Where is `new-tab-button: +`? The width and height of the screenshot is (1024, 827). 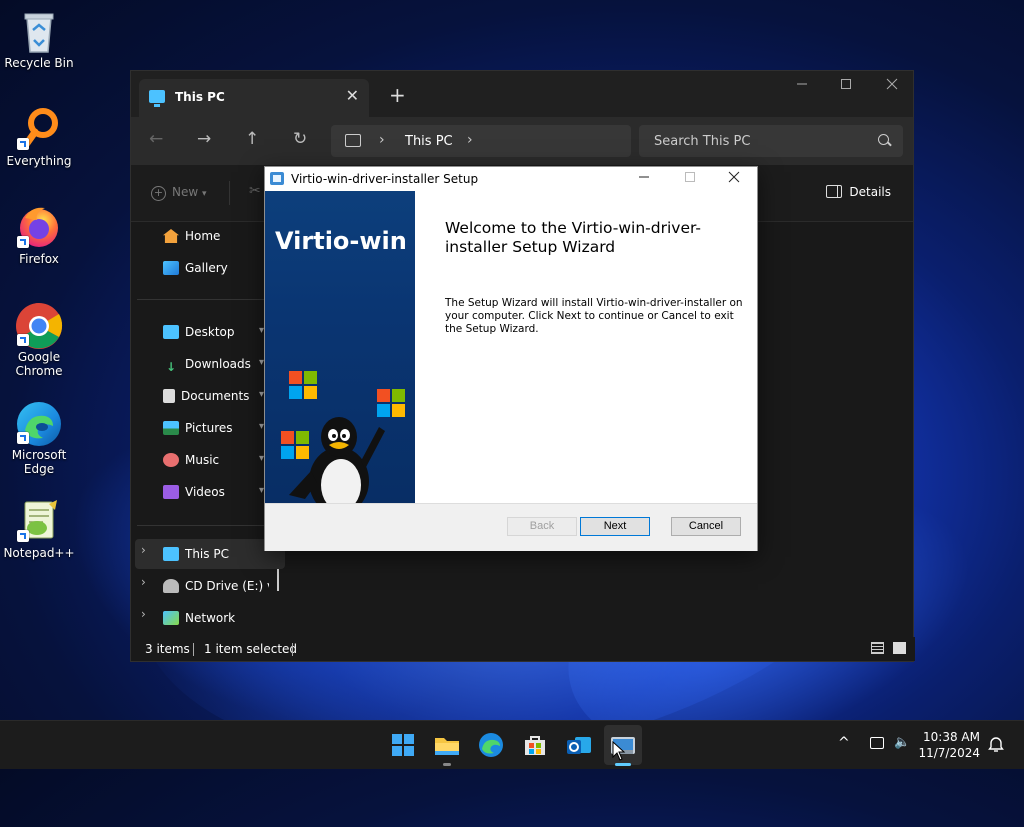
new-tab-button: + is located at coordinates (397, 95).